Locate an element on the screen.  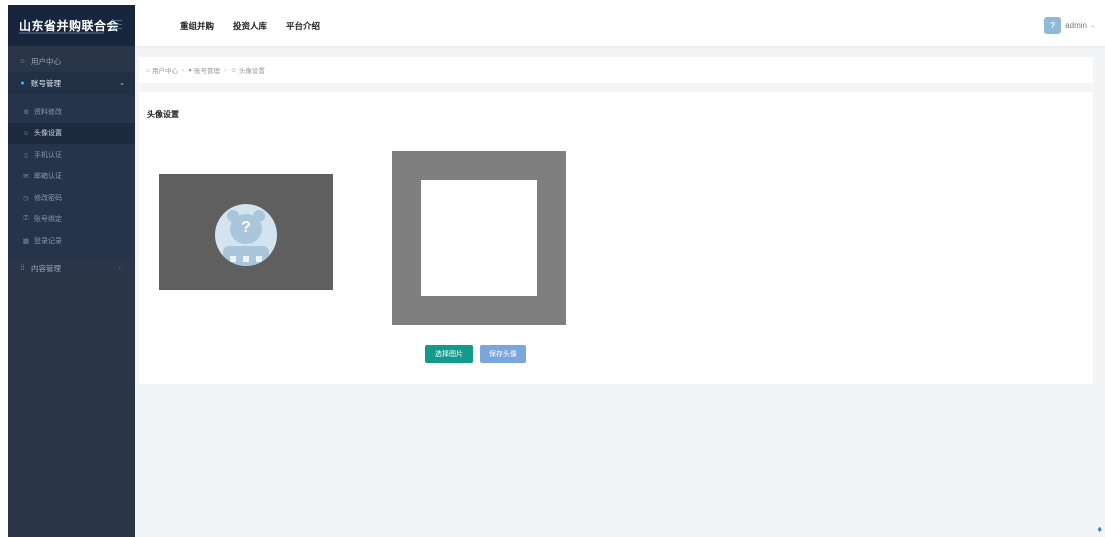
mail-icon: ✉ is located at coordinates (26, 177).